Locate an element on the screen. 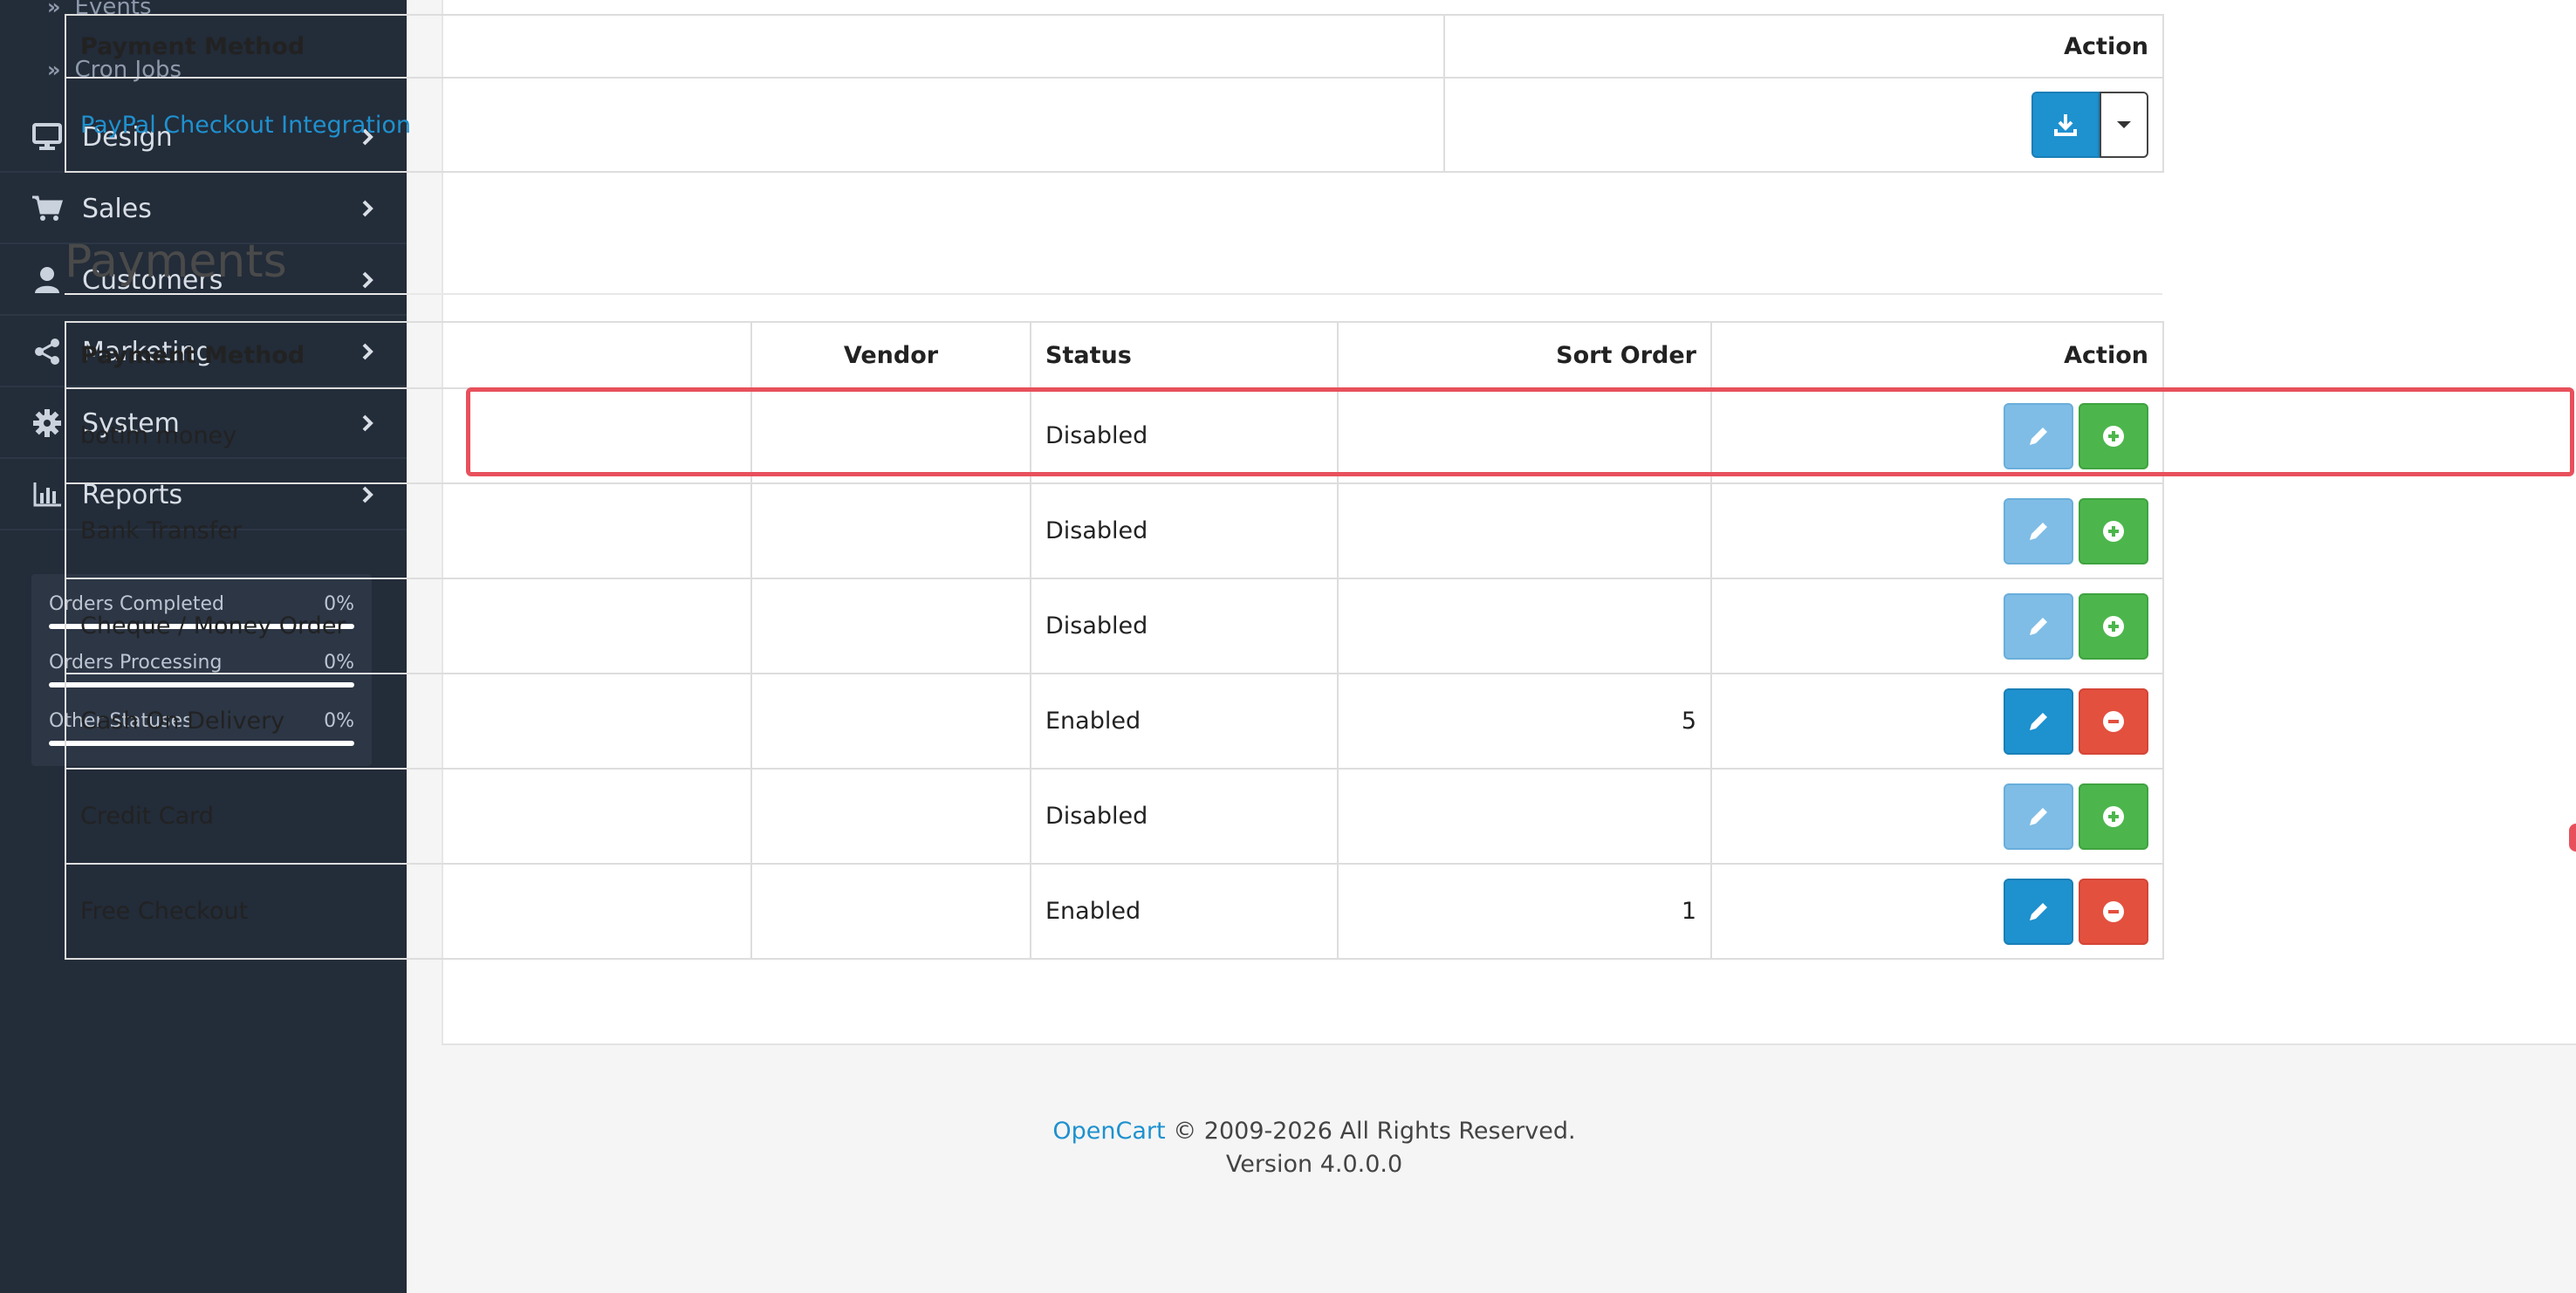 This screenshot has height=1293, width=2576. install-button-group is located at coordinates (2090, 125).